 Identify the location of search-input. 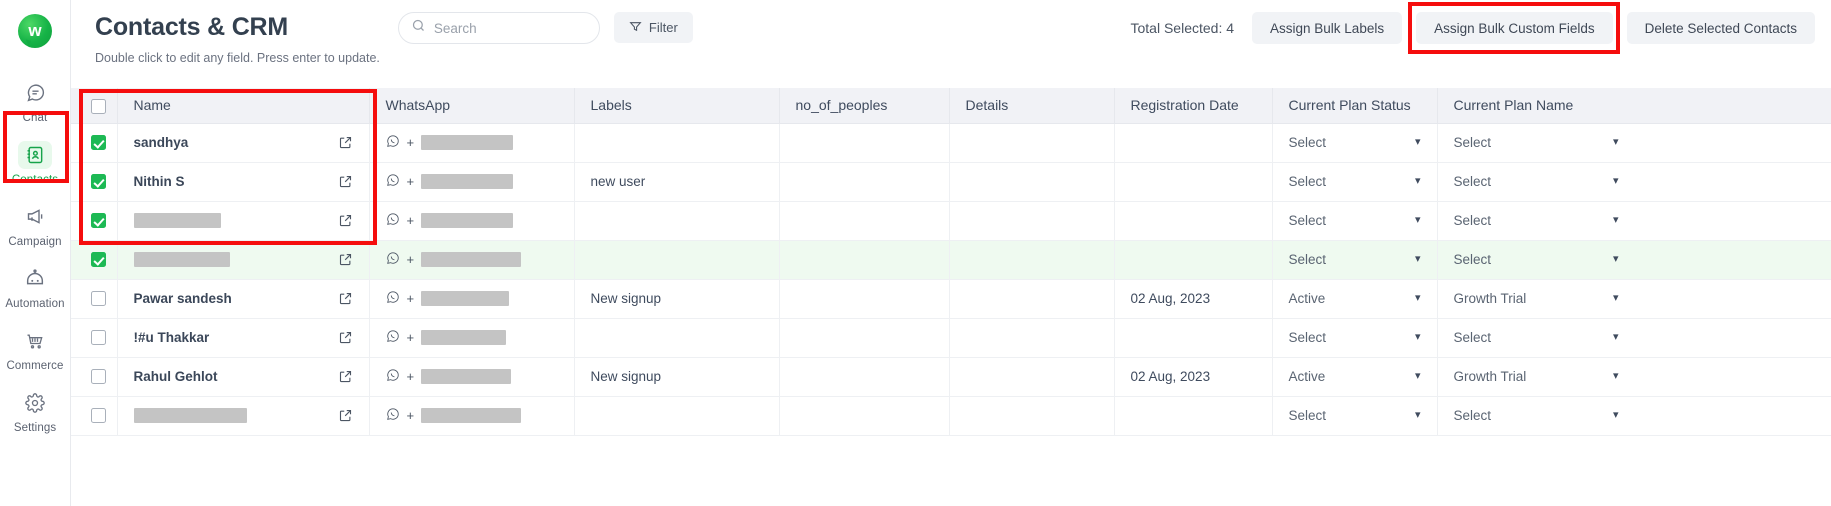
(510, 28).